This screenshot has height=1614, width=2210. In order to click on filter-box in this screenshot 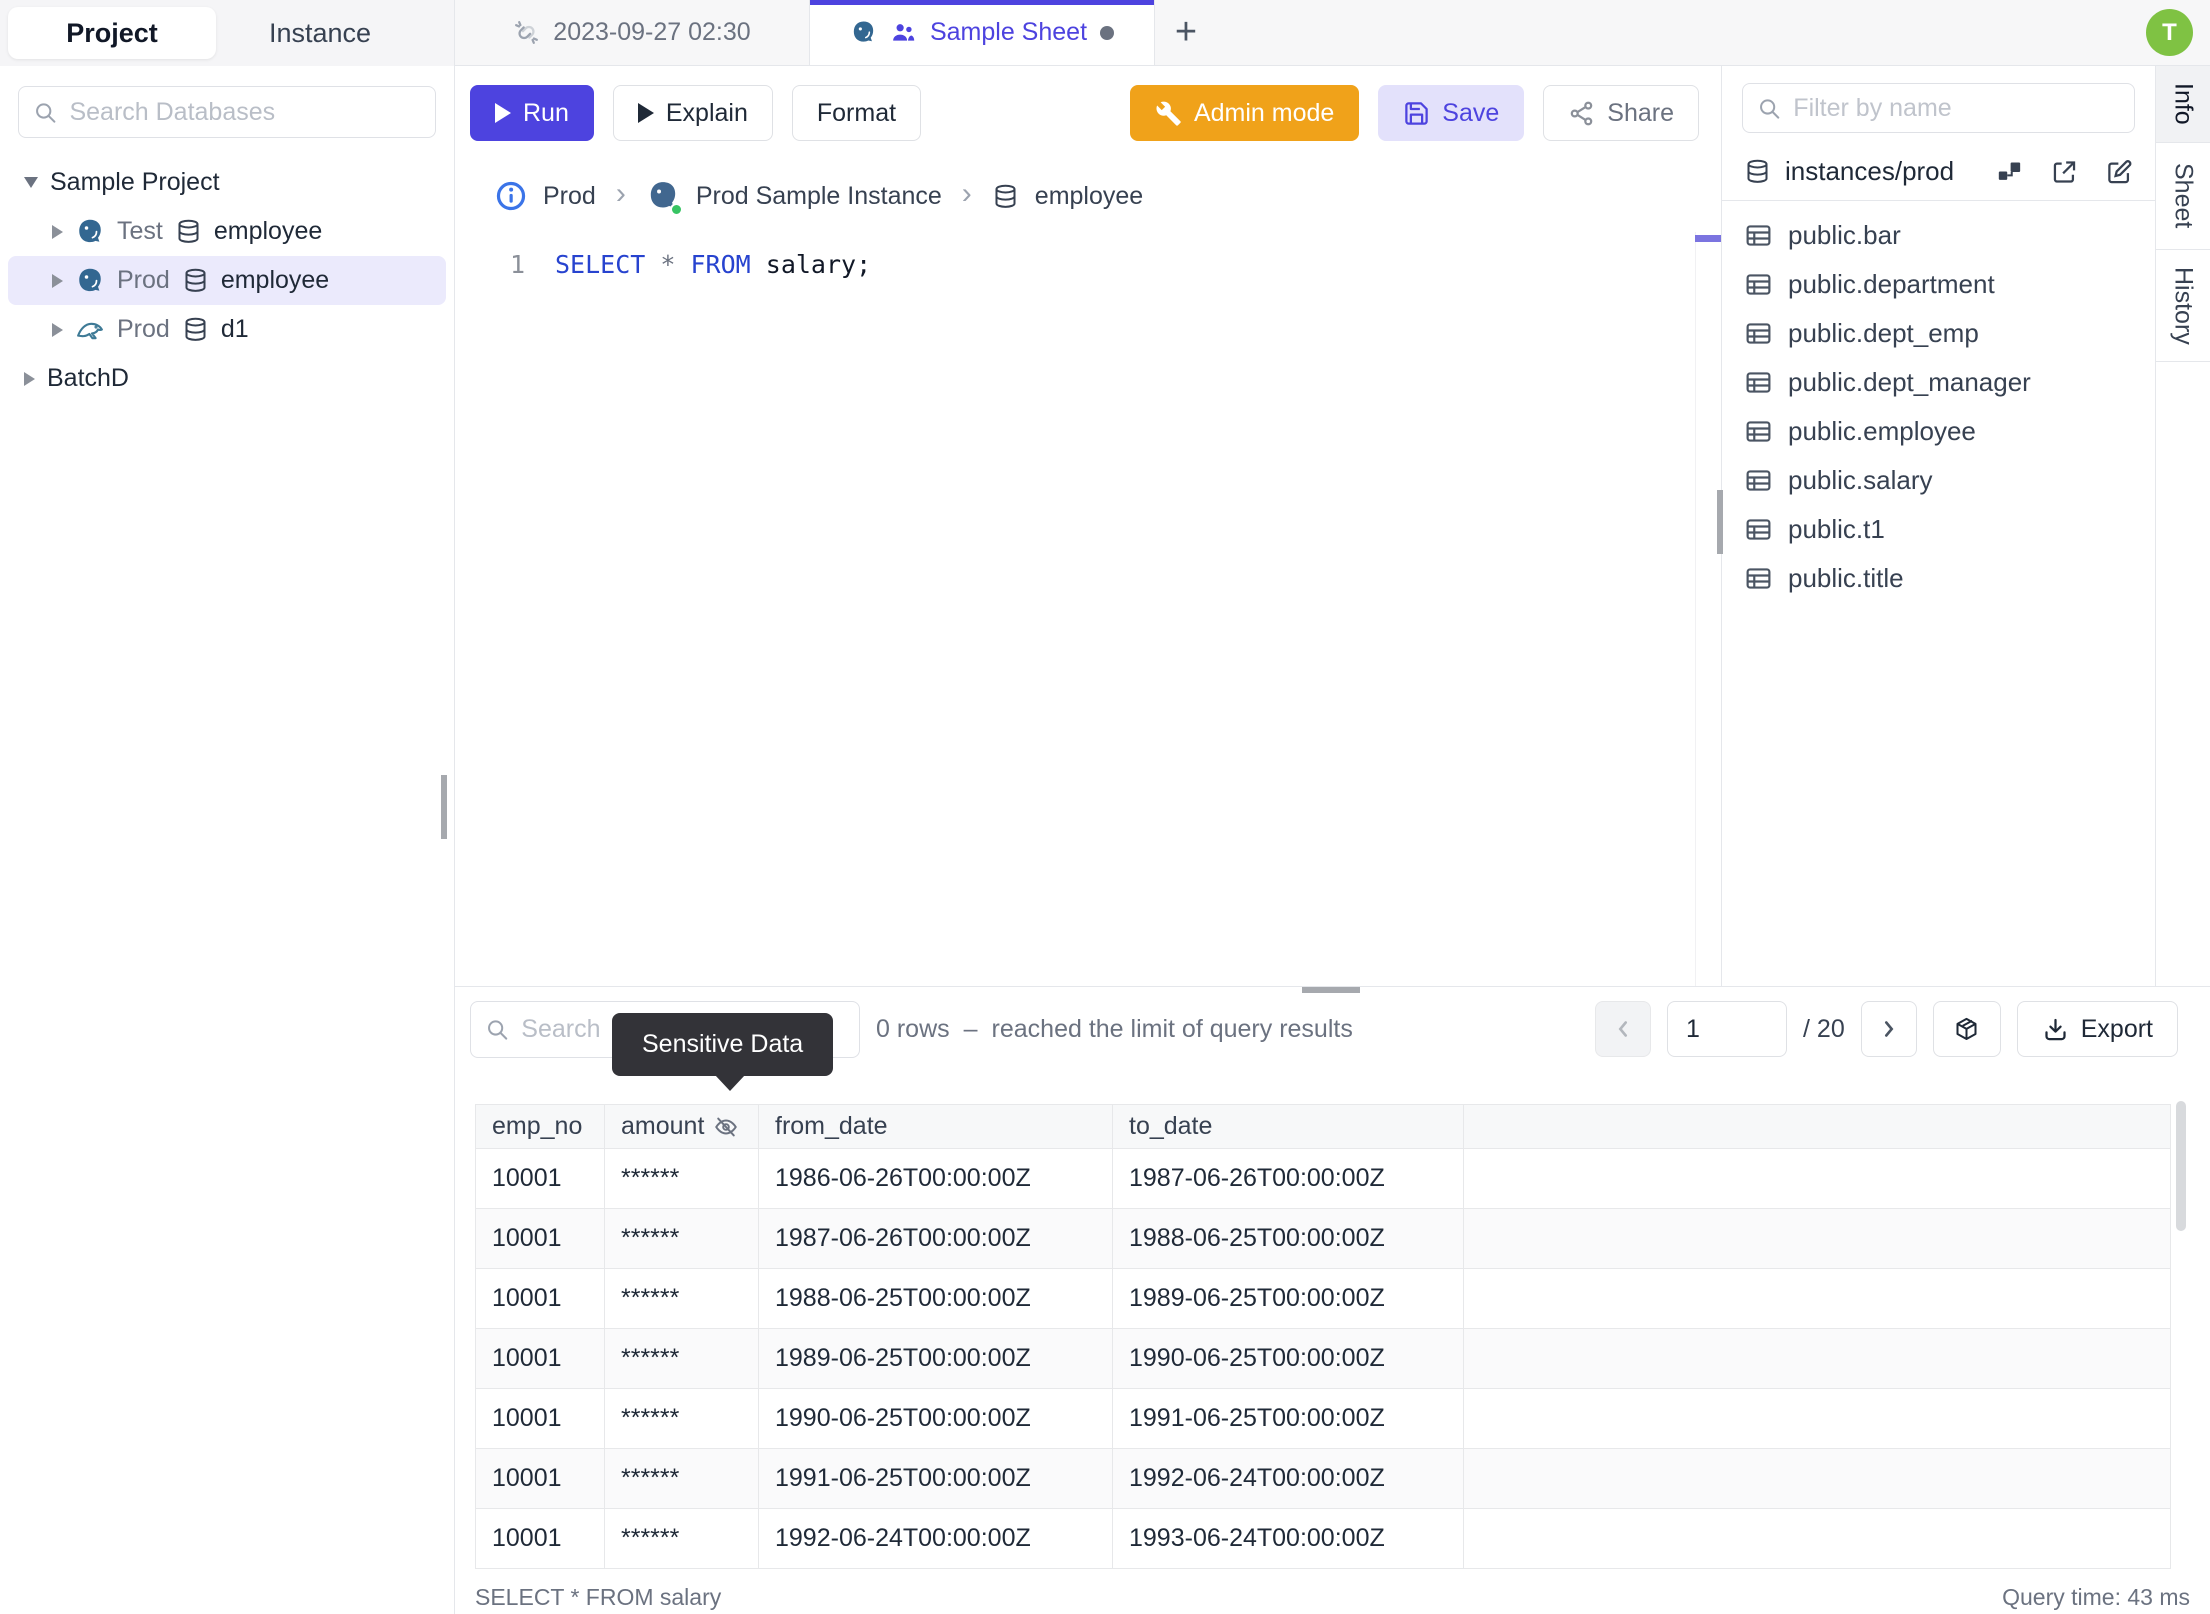, I will do `click(1938, 108)`.